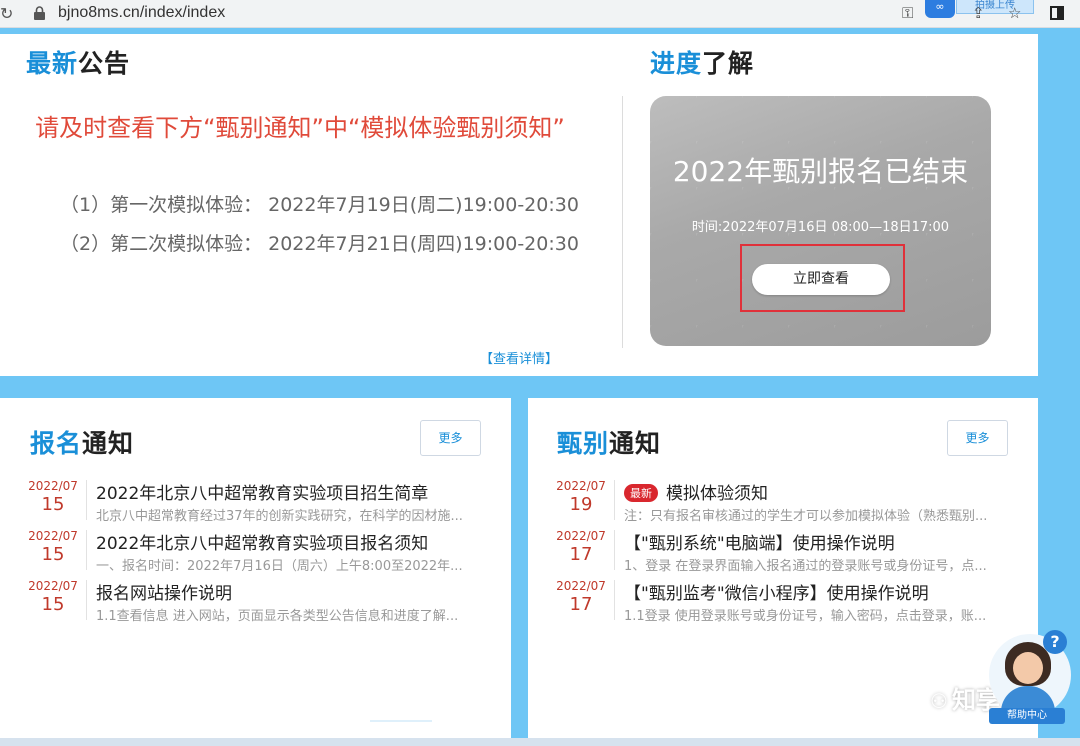 The width and height of the screenshot is (1080, 746). I want to click on taskbar-edge, so click(540, 742).